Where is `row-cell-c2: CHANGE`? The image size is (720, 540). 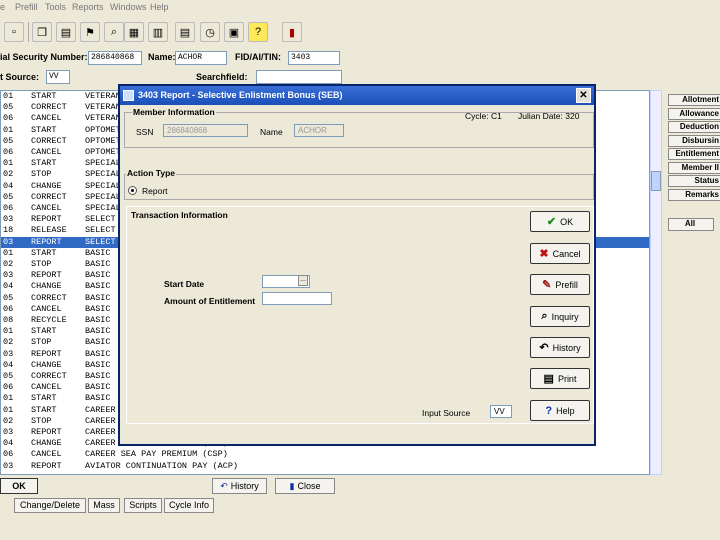 row-cell-c2: CHANGE is located at coordinates (46, 443).